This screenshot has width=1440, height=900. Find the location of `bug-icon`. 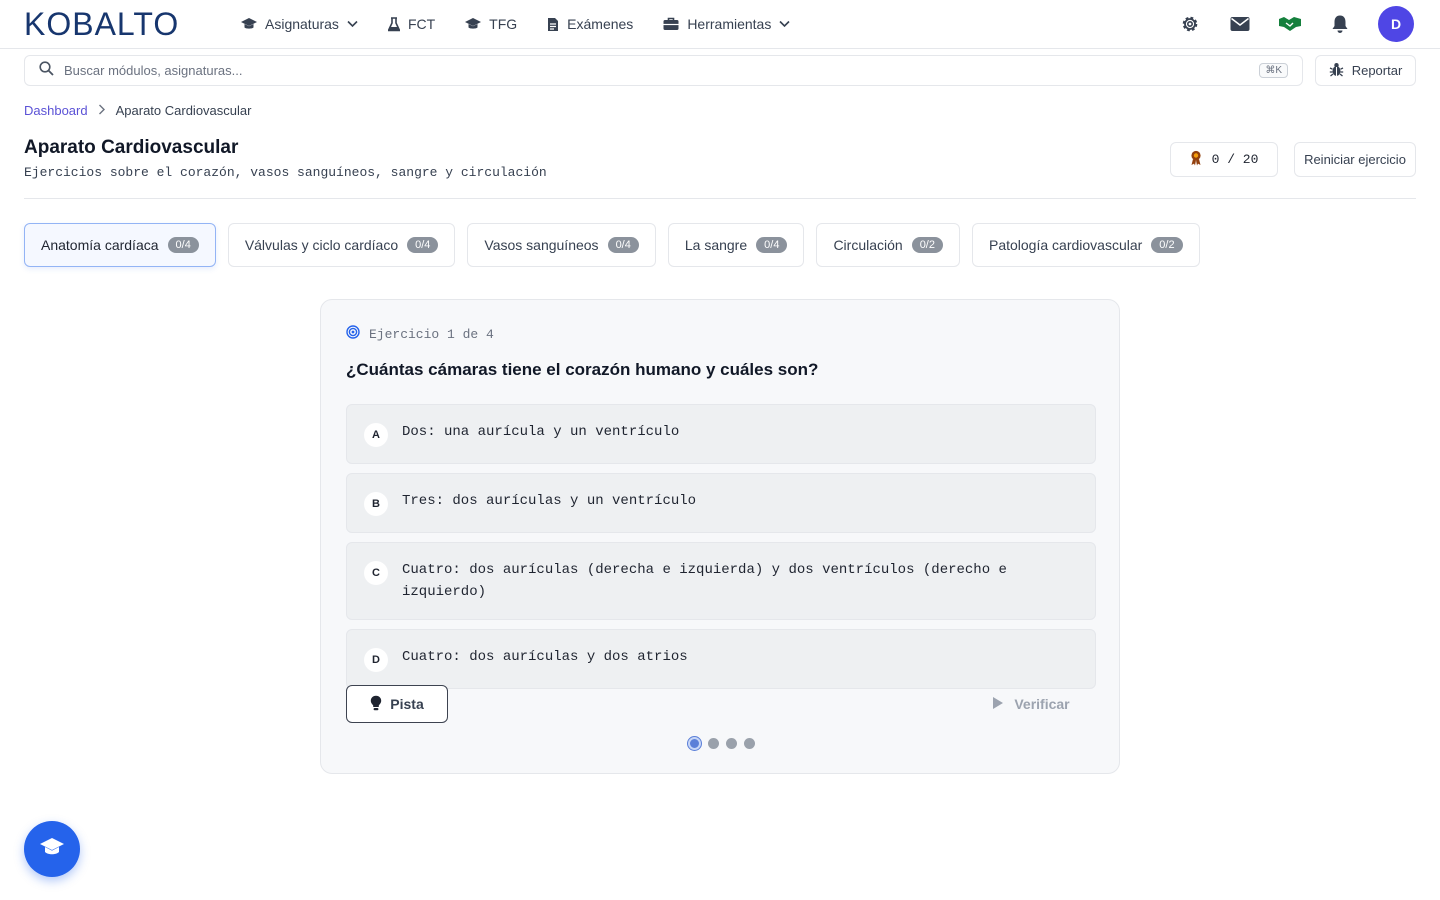

bug-icon is located at coordinates (1336, 71).